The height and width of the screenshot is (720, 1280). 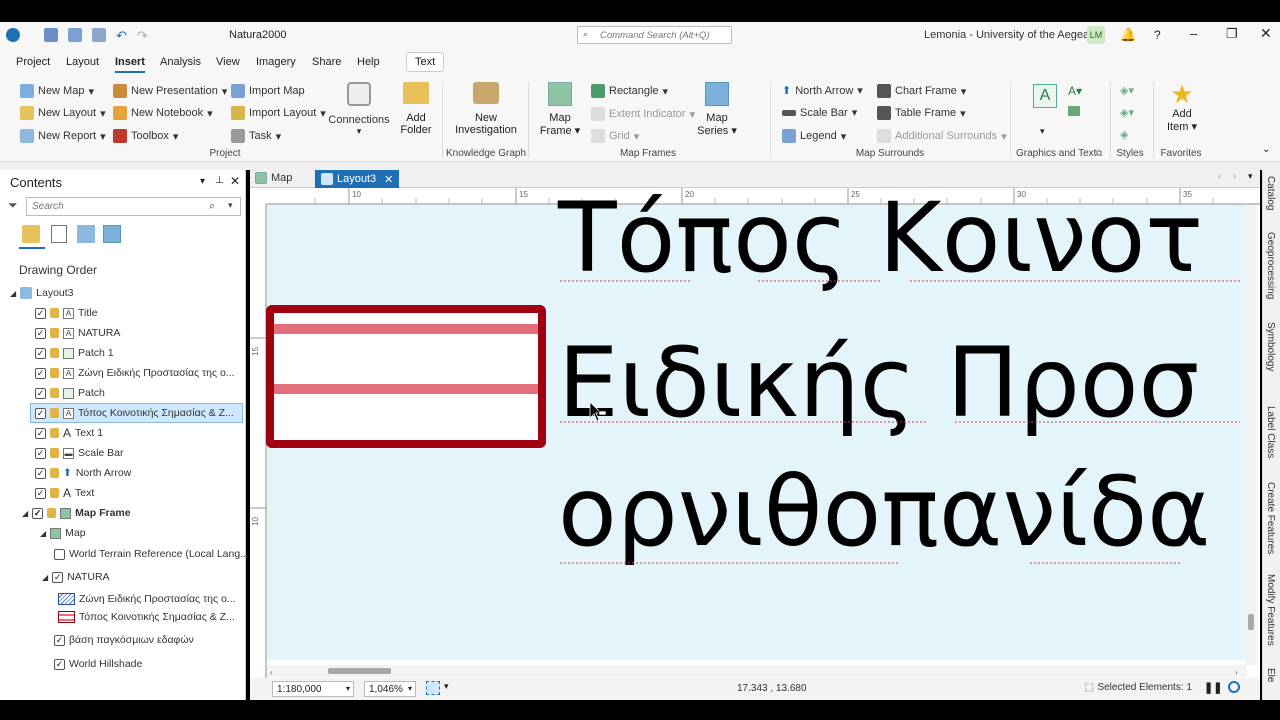 What do you see at coordinates (64, 493) in the screenshot?
I see `tree-item-text: ✓ A Text` at bounding box center [64, 493].